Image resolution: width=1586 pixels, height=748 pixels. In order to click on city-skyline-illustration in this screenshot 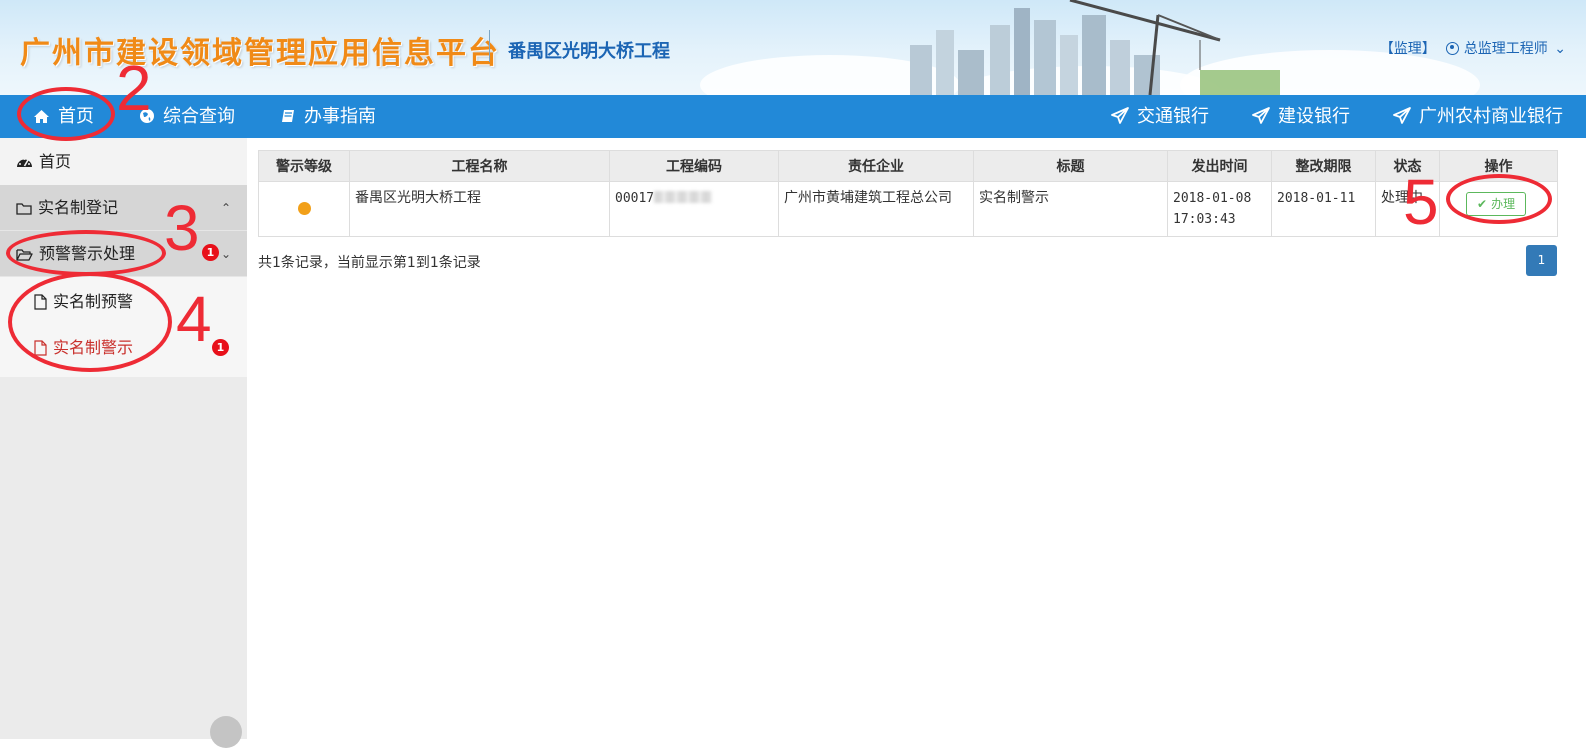, I will do `click(1095, 47)`.